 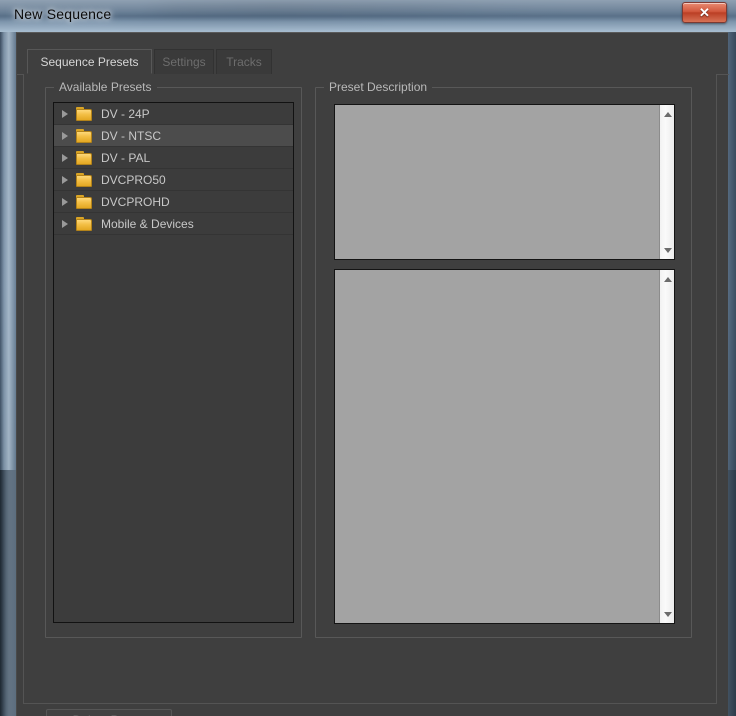 I want to click on tab-settings-label: Settings, so click(x=184, y=62).